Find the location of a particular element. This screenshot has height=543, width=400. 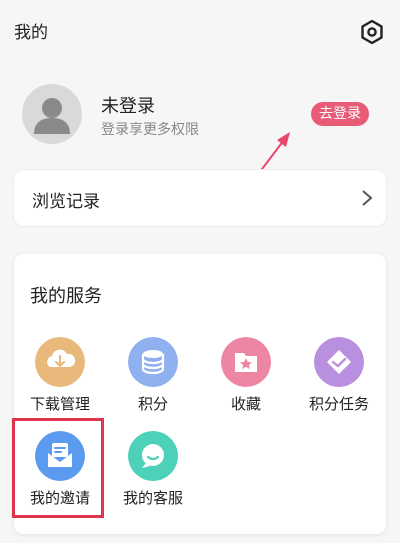

star-folder-icon is located at coordinates (246, 362).